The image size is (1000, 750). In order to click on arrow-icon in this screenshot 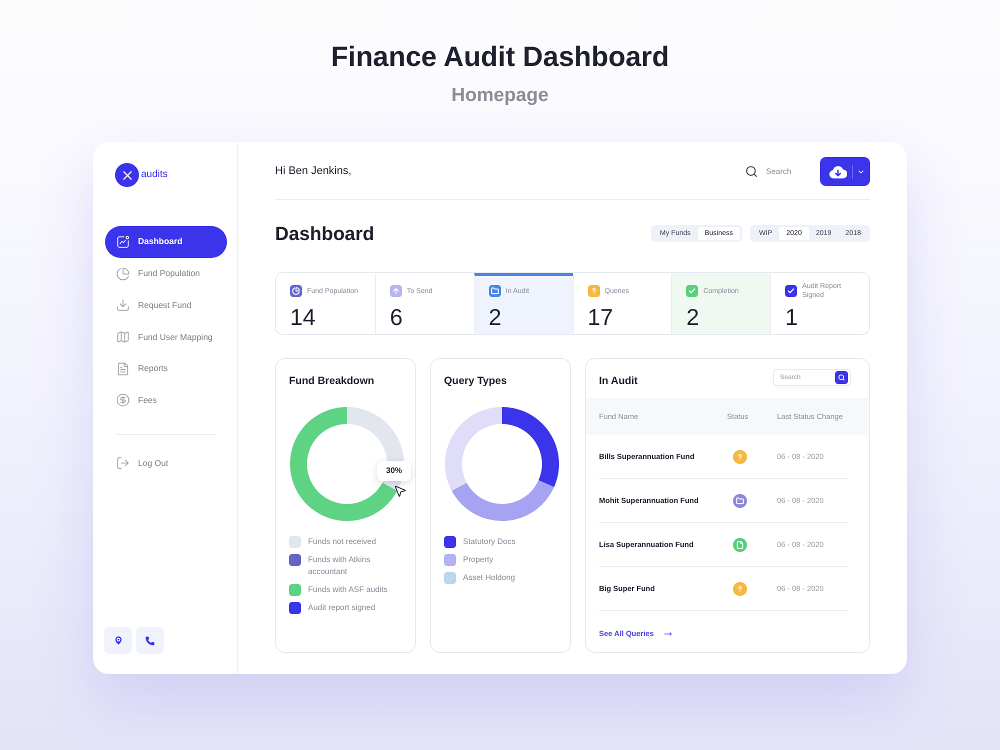, I will do `click(668, 634)`.